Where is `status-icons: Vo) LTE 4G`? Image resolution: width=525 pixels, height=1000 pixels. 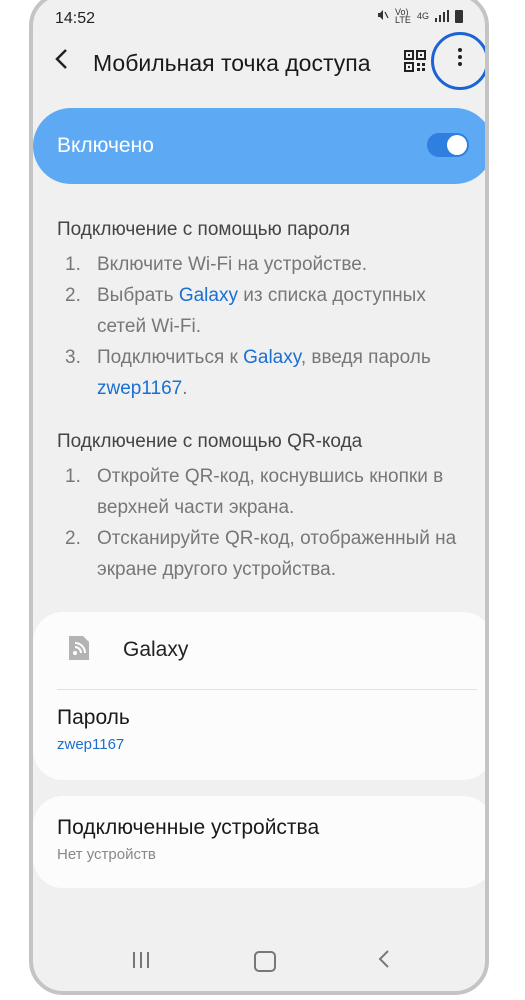
status-icons: Vo) LTE 4G is located at coordinates (420, 16).